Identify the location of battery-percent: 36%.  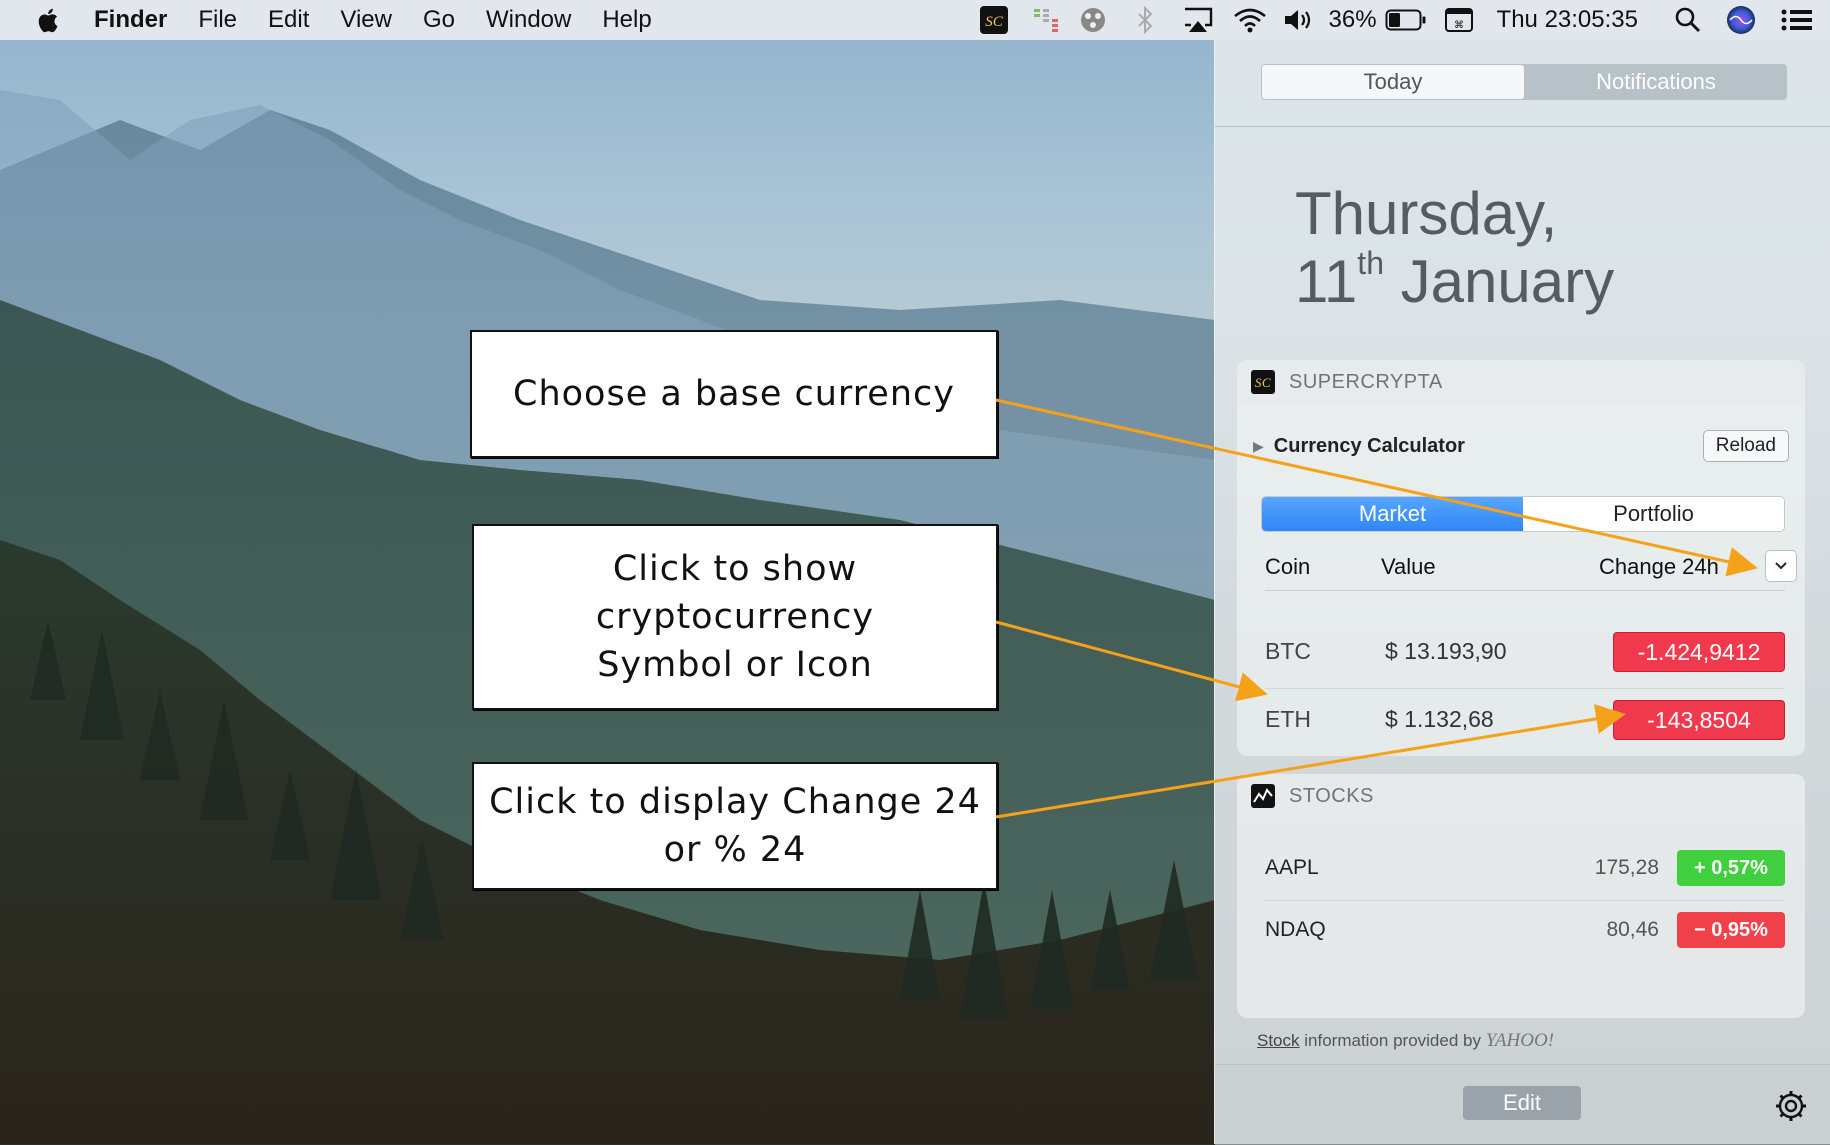
(1353, 20).